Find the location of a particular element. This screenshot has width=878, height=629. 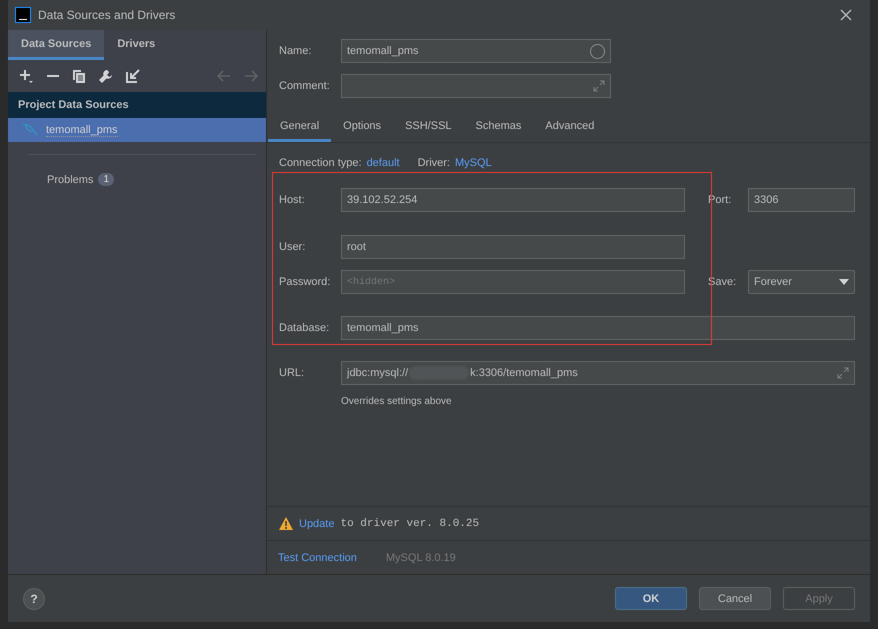

hint-text: Overrides settings above is located at coordinates (397, 401).